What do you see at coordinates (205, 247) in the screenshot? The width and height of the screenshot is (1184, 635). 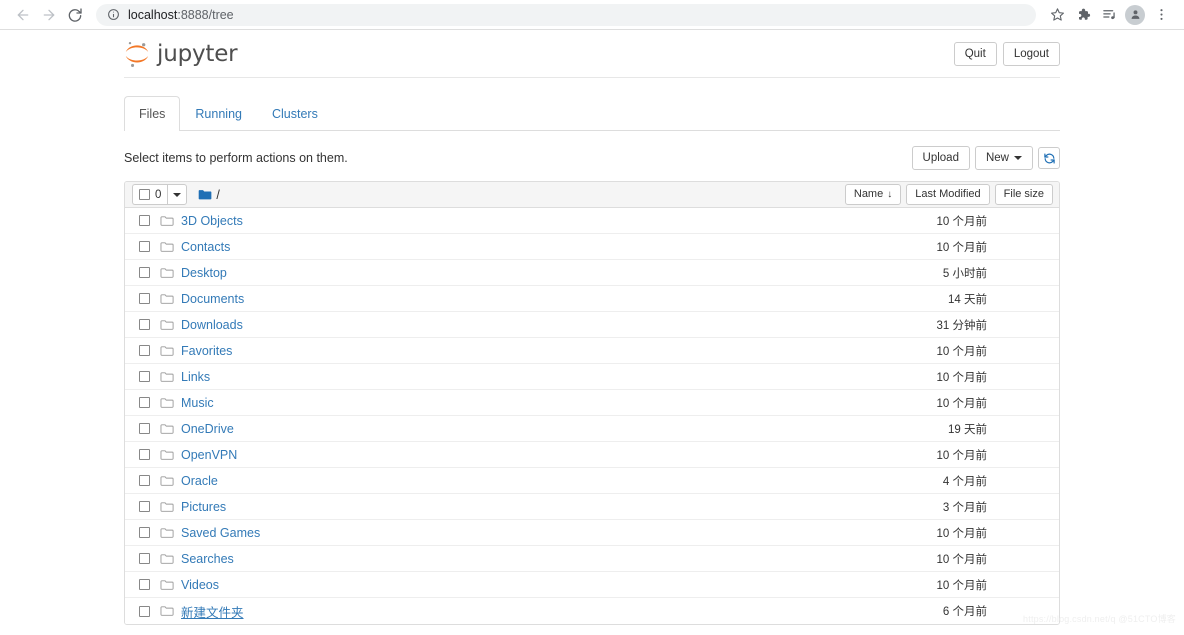 I see `file-name-link: Contacts` at bounding box center [205, 247].